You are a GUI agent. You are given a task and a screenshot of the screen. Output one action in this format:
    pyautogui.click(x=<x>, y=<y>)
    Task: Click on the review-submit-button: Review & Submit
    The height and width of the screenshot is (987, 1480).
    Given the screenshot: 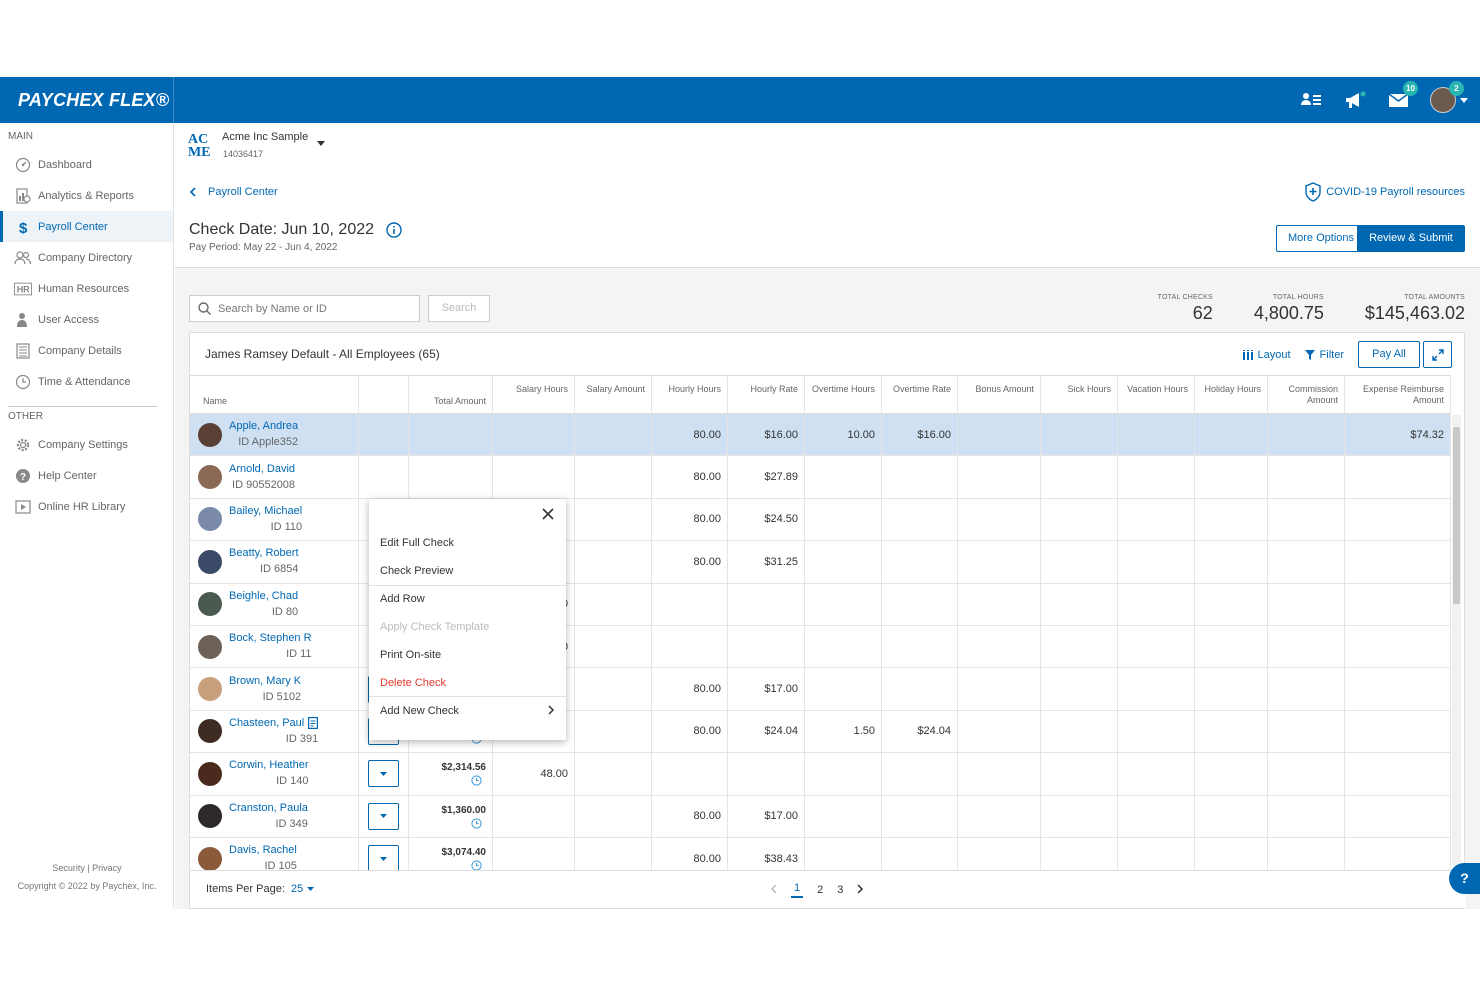 What is the action you would take?
    pyautogui.click(x=1411, y=238)
    